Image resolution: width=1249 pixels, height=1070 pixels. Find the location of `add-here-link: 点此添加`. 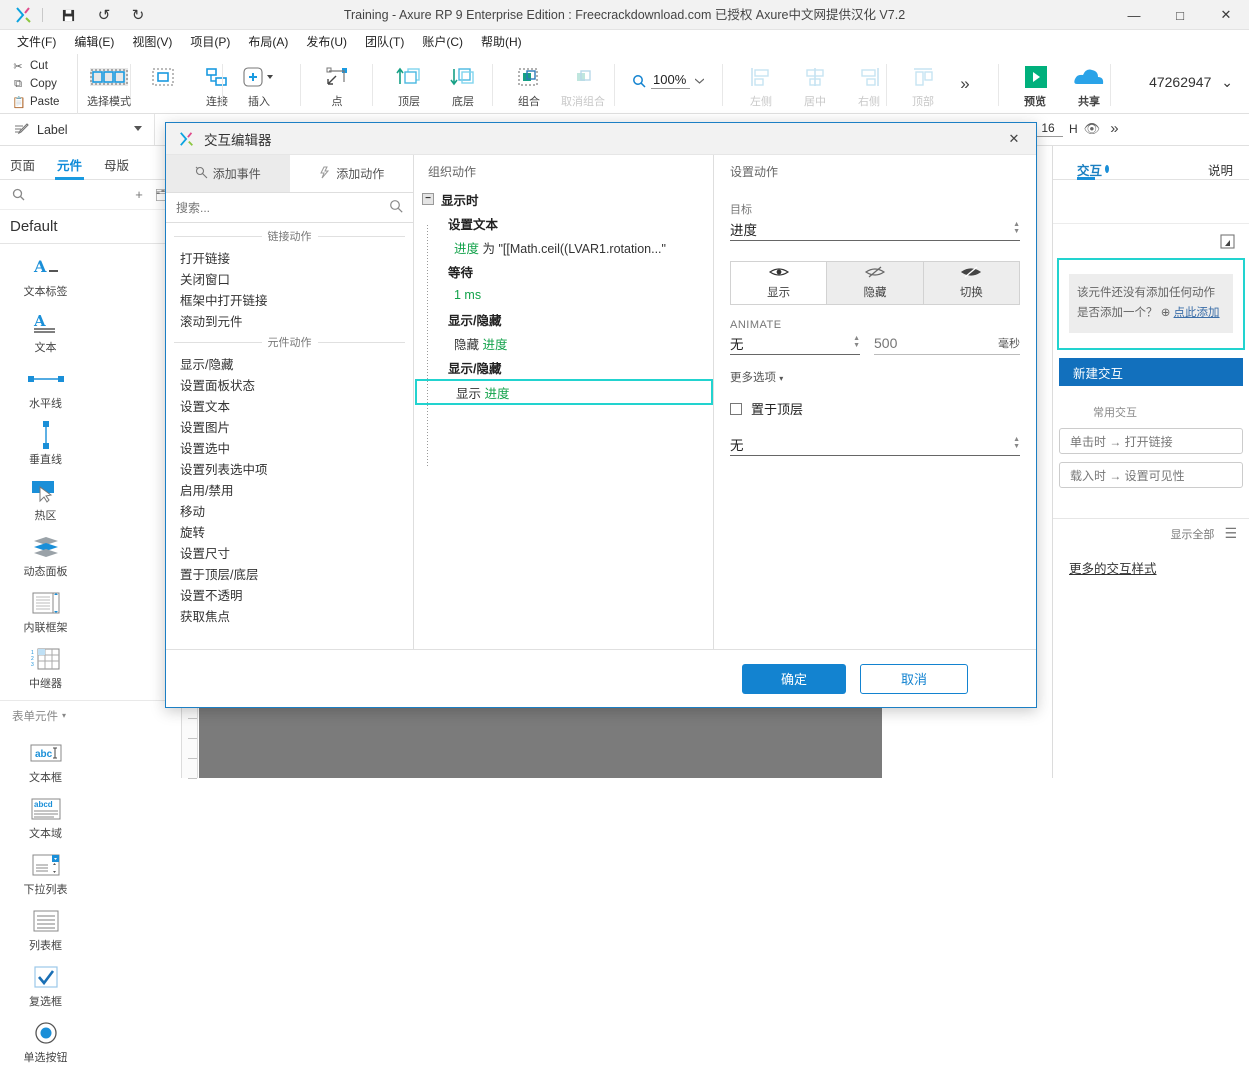

add-here-link: 点此添加 is located at coordinates (1197, 313).